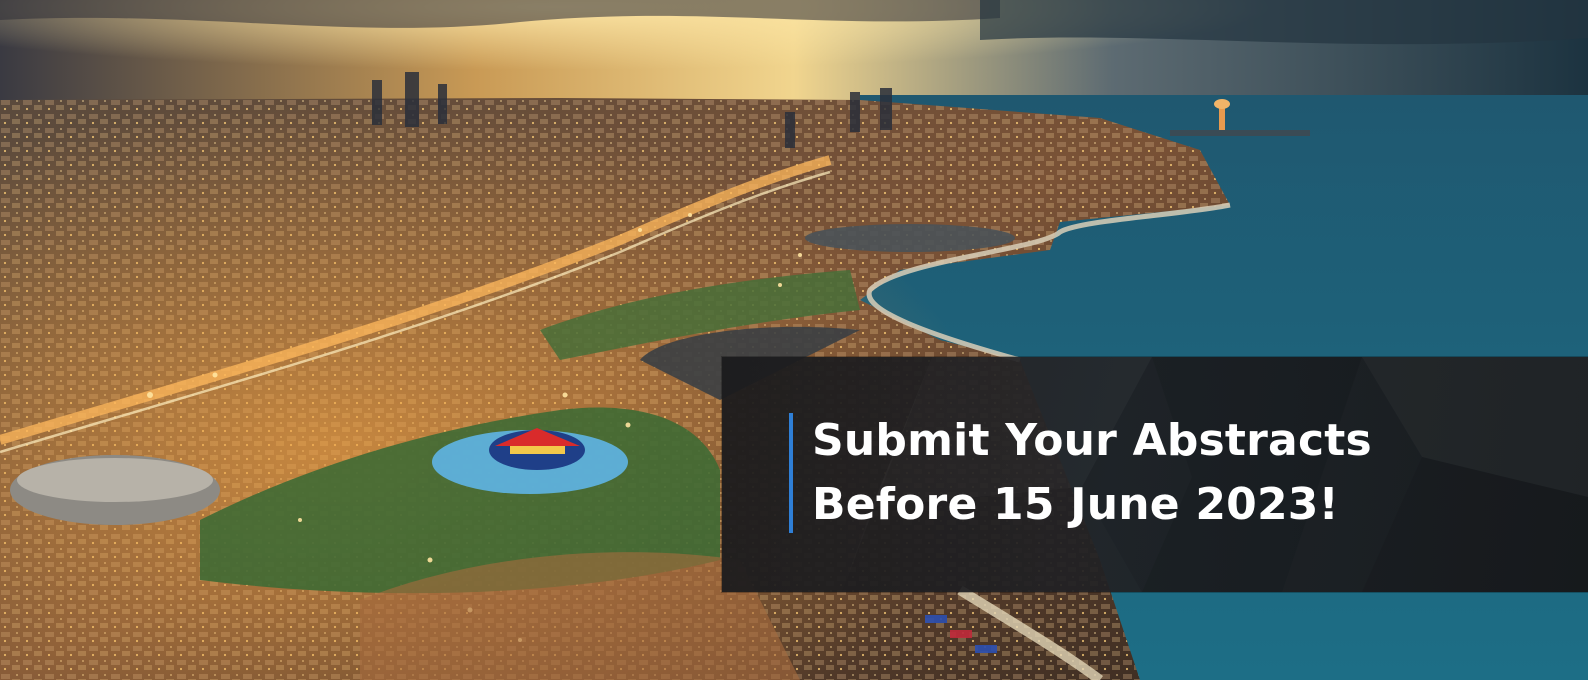 This screenshot has width=1588, height=680. Describe the element at coordinates (791, 473) in the screenshot. I see `accent-bar` at that location.